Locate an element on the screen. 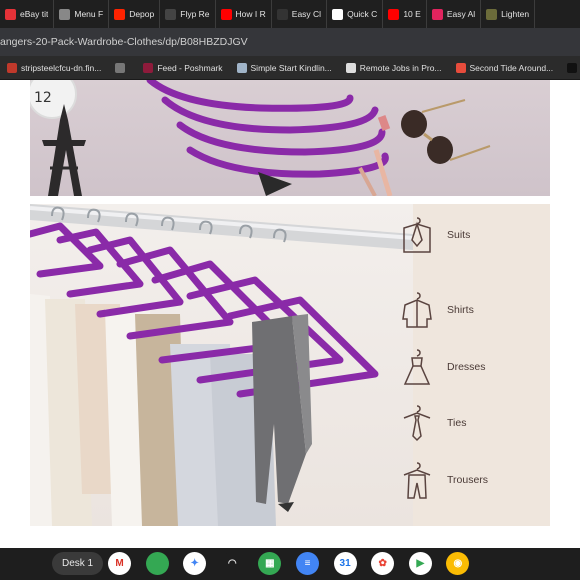 The width and height of the screenshot is (580, 580). category-list: Suits Shirts Dresses Ties Trousers is located at coordinates (460, 365).